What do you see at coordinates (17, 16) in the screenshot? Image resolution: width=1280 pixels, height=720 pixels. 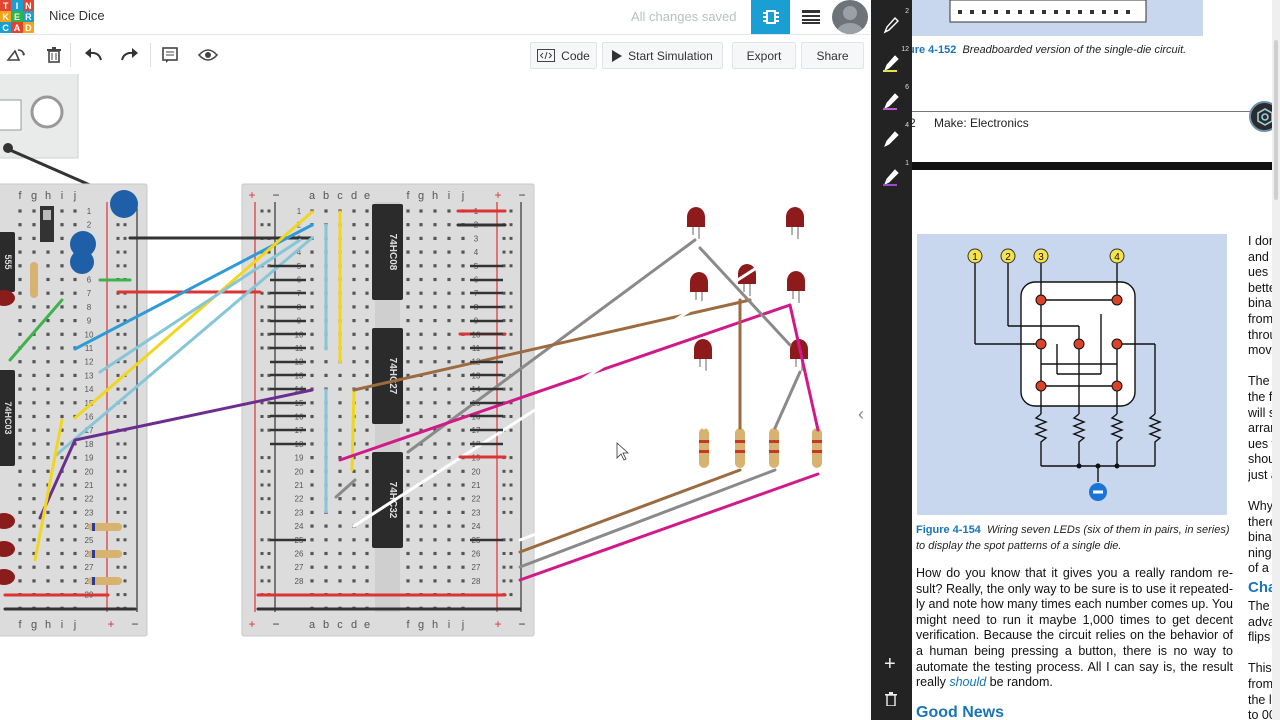 I see `tinkercad-logo: TINKERCAD` at bounding box center [17, 16].